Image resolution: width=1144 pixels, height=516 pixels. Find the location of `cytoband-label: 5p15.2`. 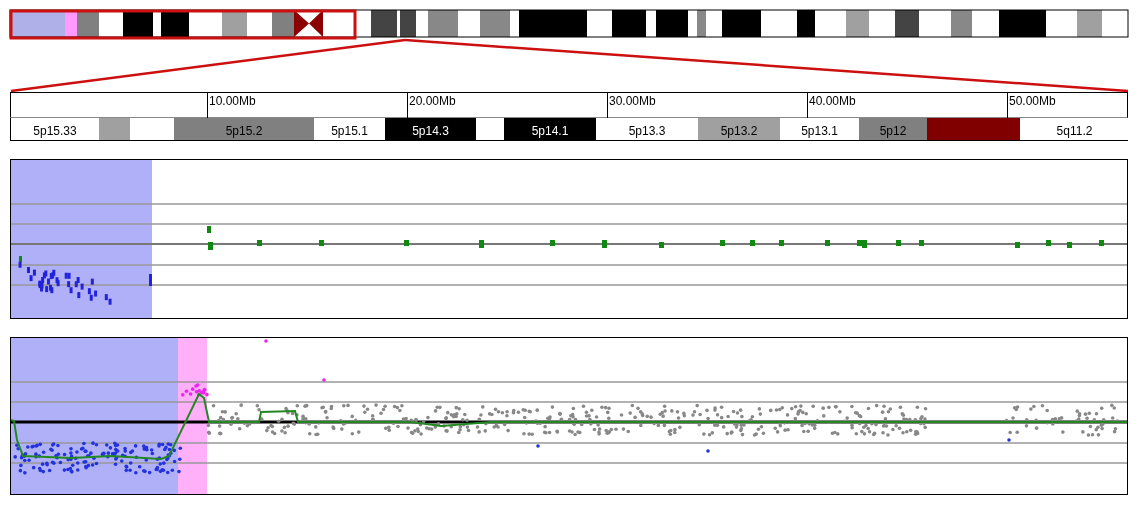

cytoband-label: 5p15.2 is located at coordinates (244, 129).